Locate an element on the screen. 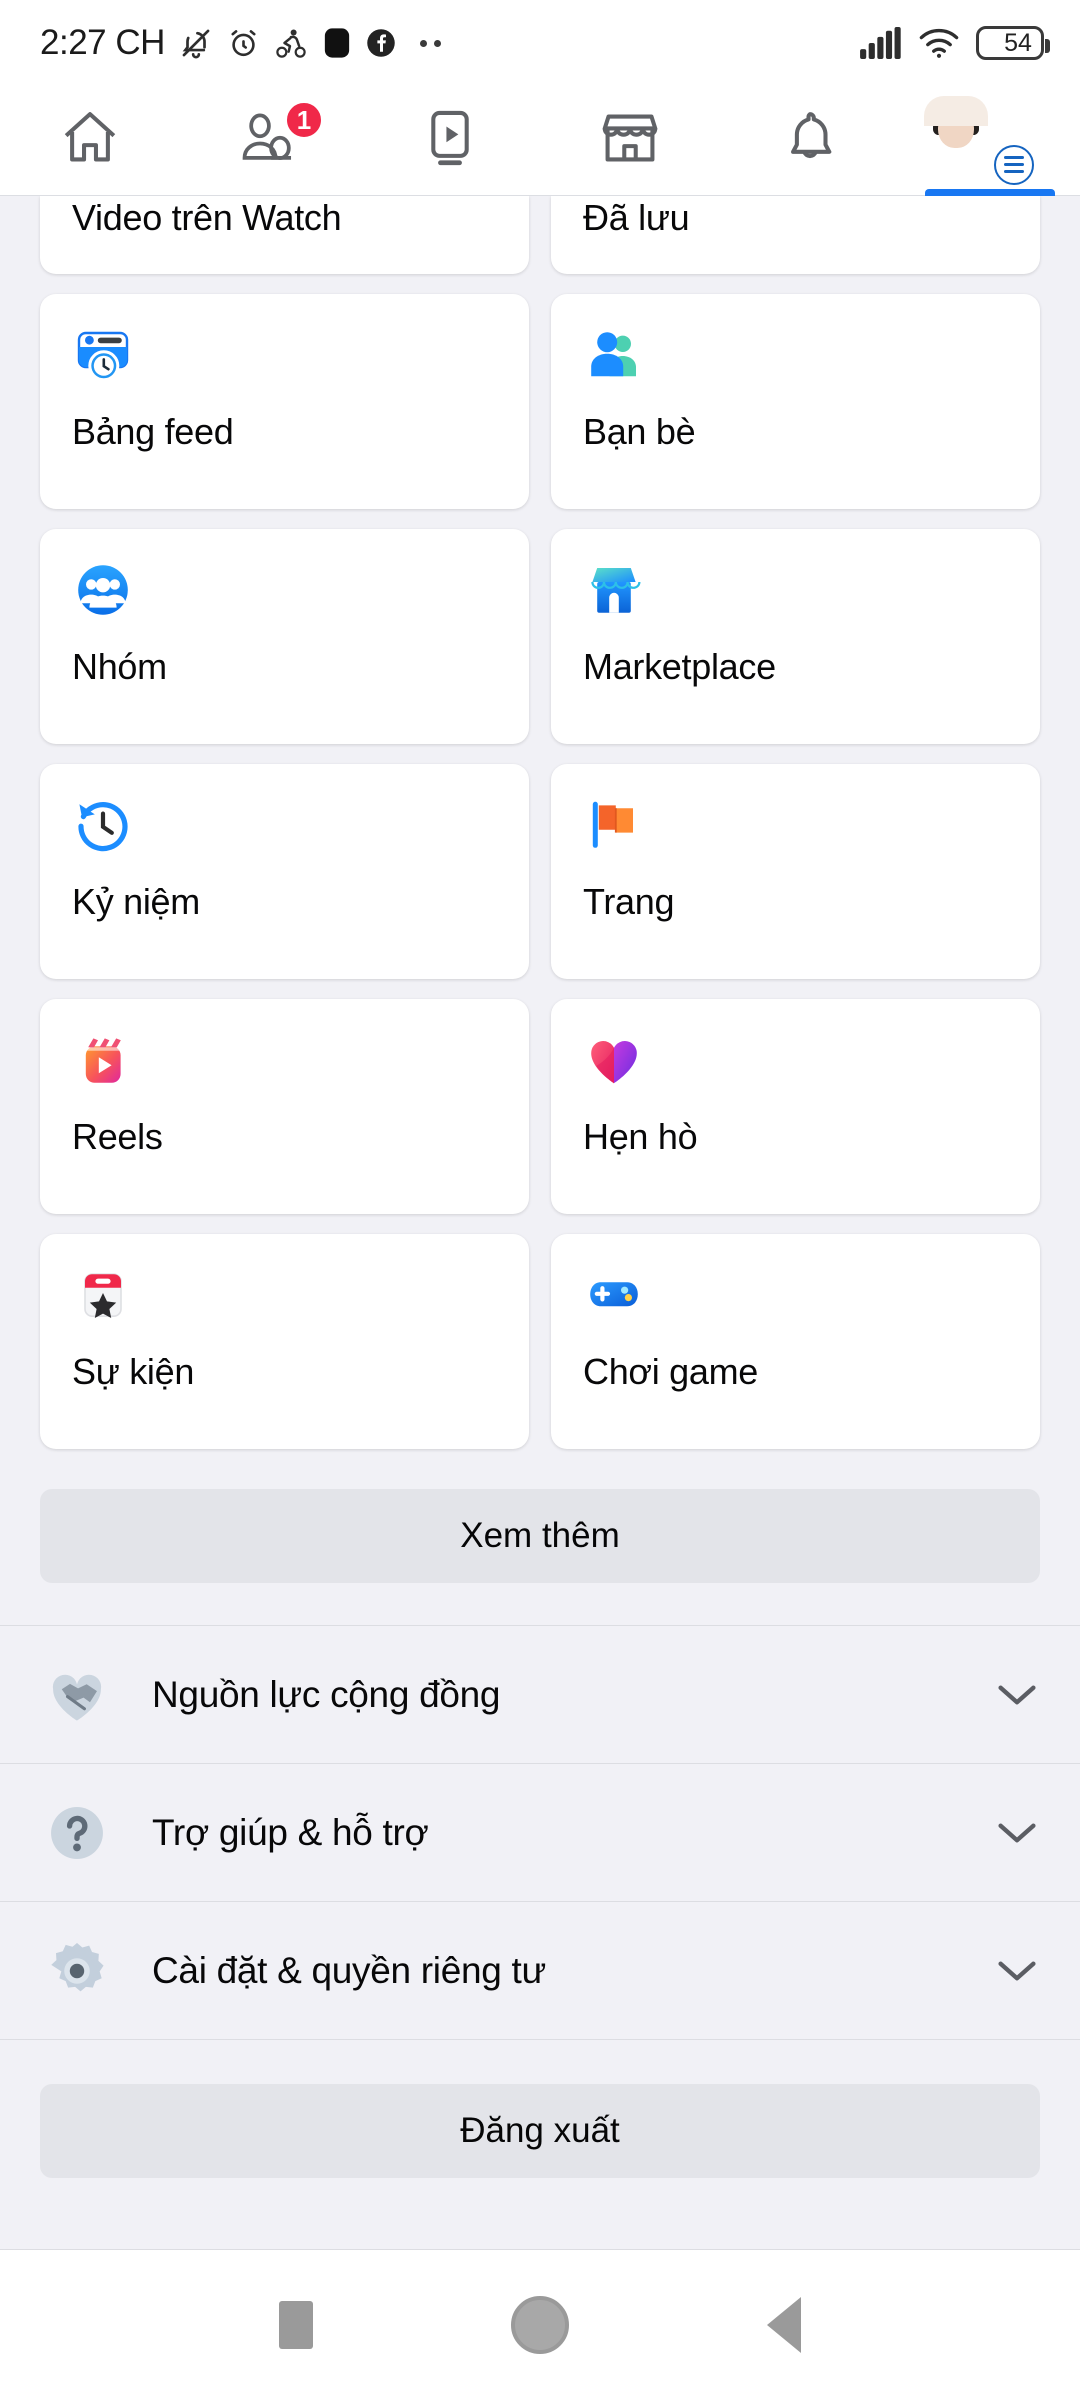 The width and height of the screenshot is (1080, 2400). menu-card-label: Đã lưu is located at coordinates (636, 217).